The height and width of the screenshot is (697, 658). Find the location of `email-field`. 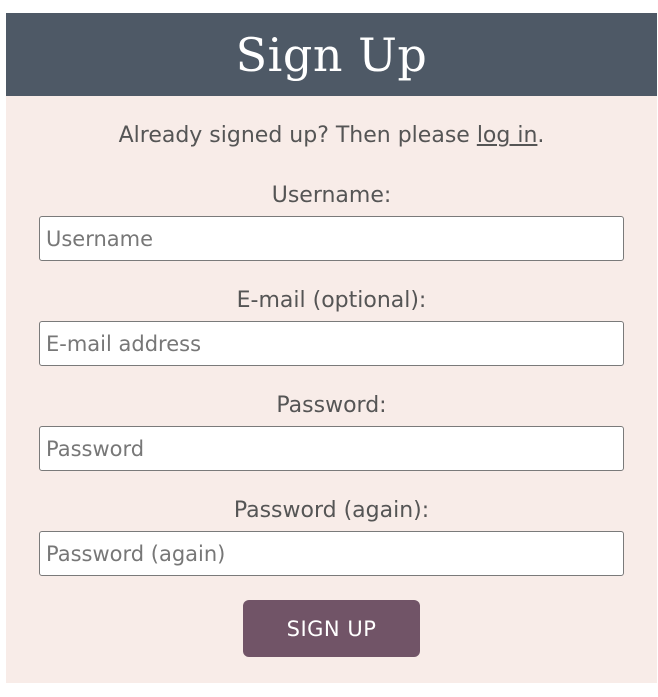

email-field is located at coordinates (331, 343).